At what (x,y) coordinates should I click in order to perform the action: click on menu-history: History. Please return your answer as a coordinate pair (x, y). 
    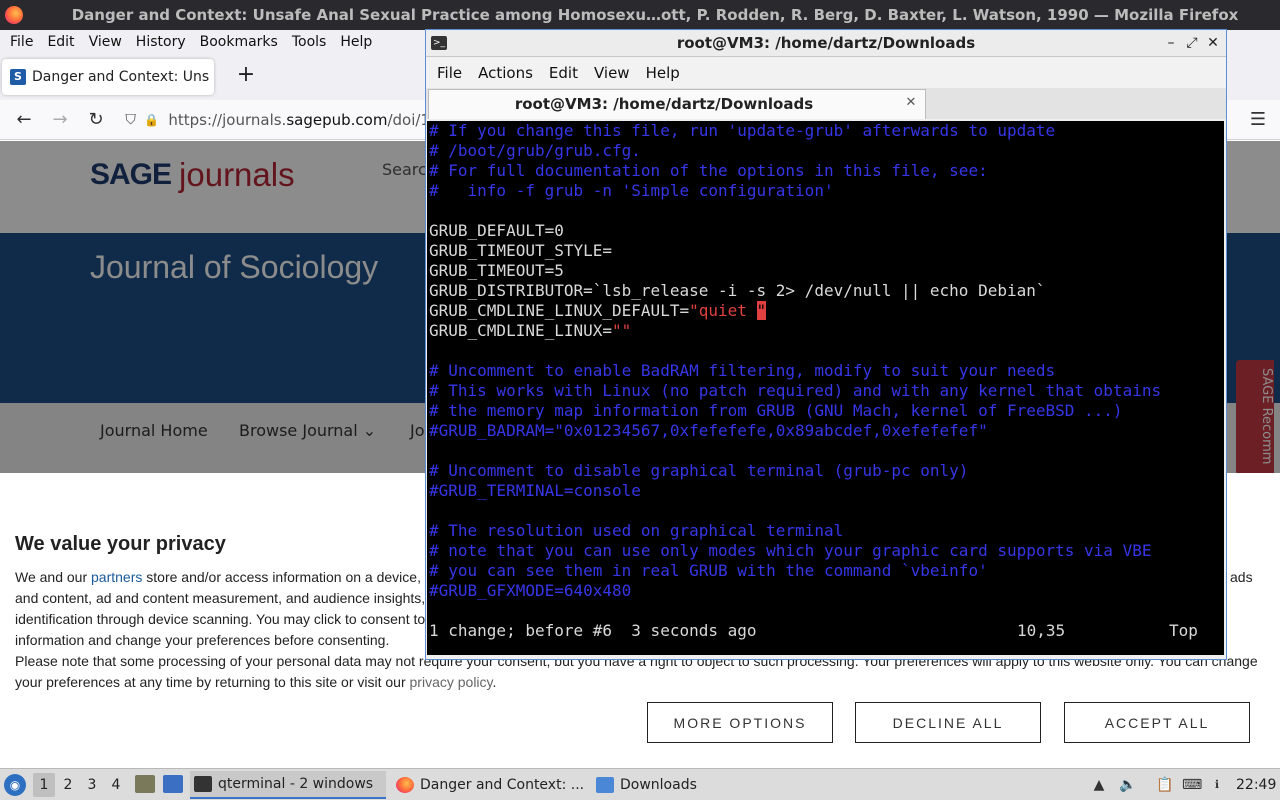
    Looking at the image, I should click on (161, 42).